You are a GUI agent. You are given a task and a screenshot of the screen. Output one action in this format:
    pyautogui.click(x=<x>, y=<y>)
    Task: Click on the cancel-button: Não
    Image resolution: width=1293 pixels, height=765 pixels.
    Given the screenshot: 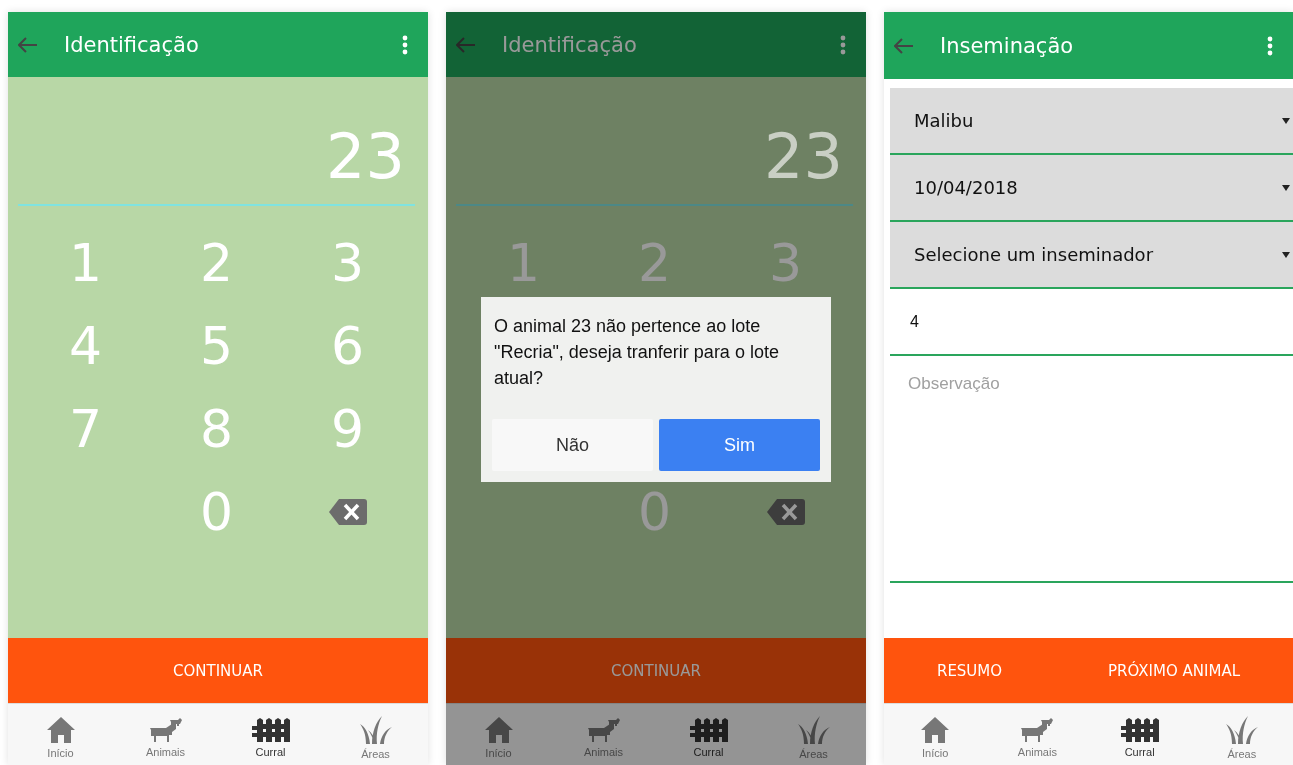 What is the action you would take?
    pyautogui.click(x=572, y=445)
    